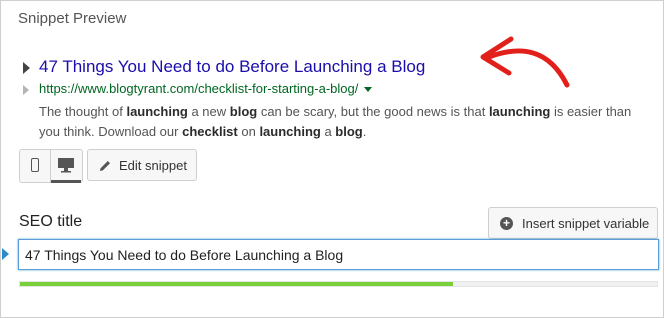  What do you see at coordinates (248, 131) in the screenshot?
I see `description-text: on` at bounding box center [248, 131].